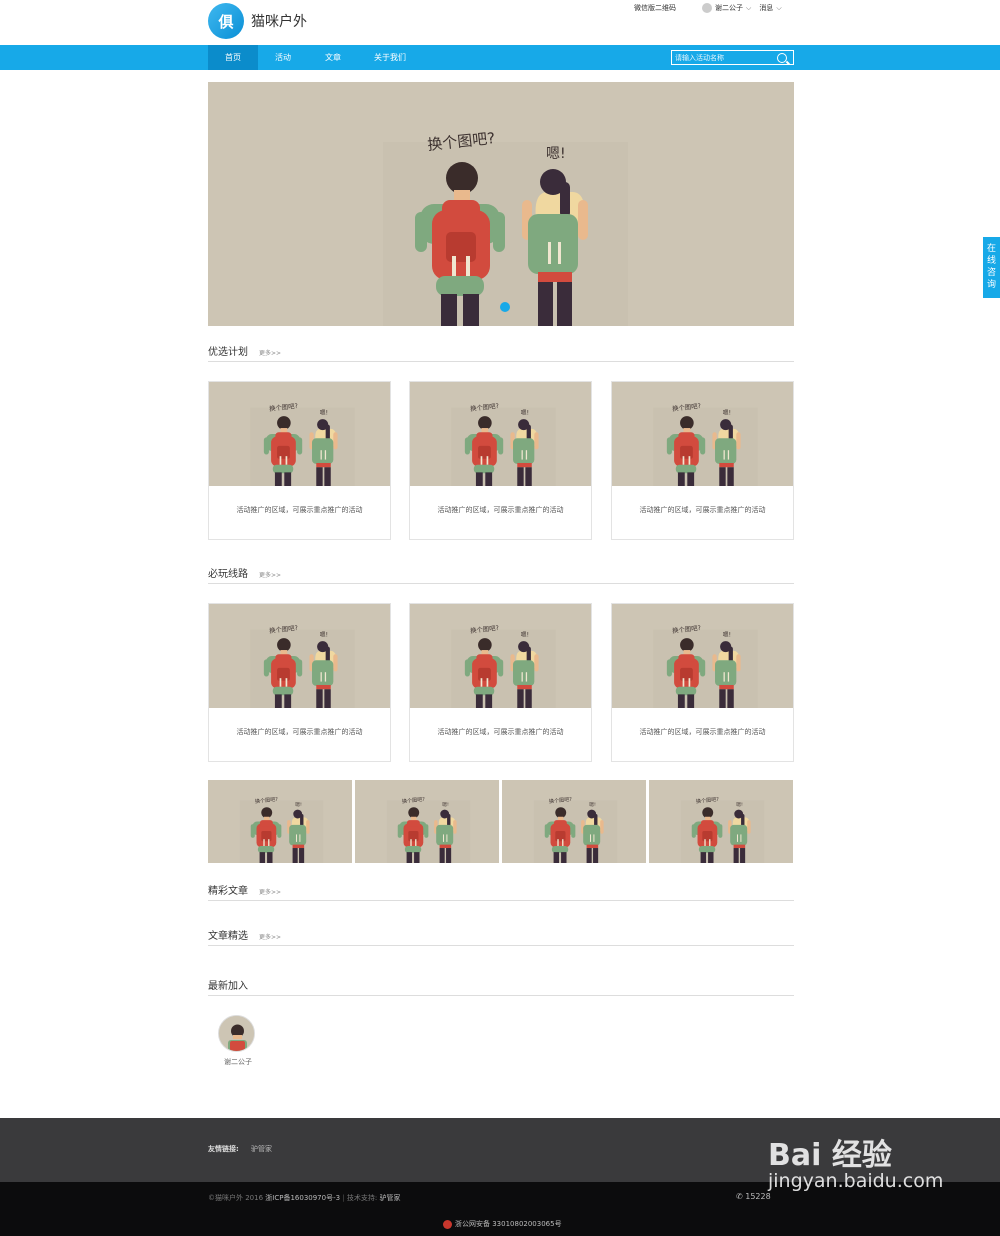 The height and width of the screenshot is (1236, 1000). I want to click on section-newest-header: 最新加入, so click(501, 987).